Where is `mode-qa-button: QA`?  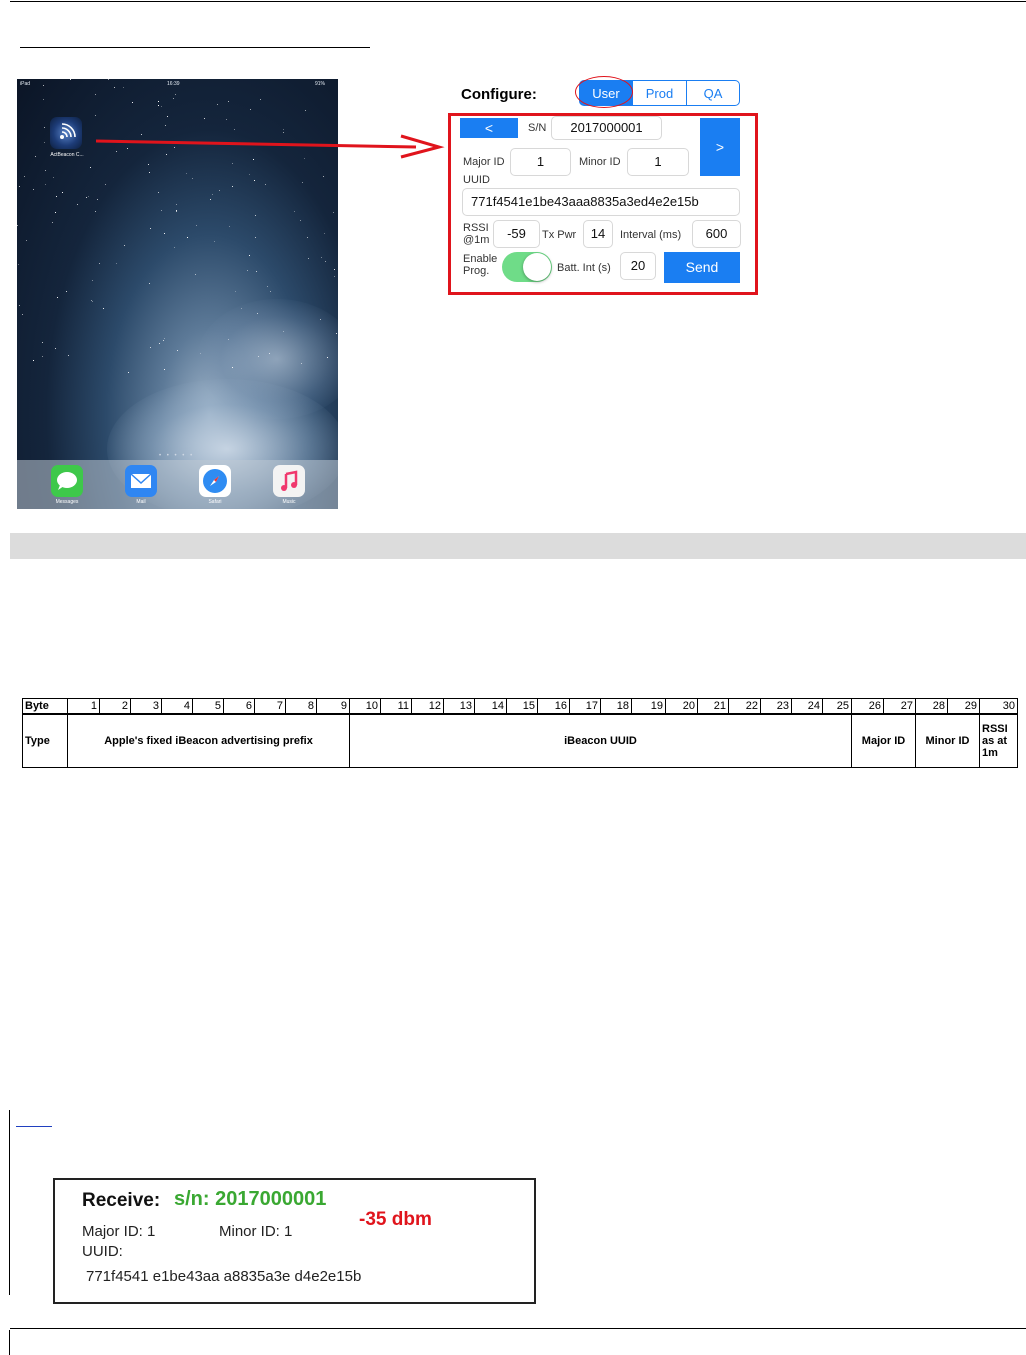
mode-qa-button: QA is located at coordinates (713, 93).